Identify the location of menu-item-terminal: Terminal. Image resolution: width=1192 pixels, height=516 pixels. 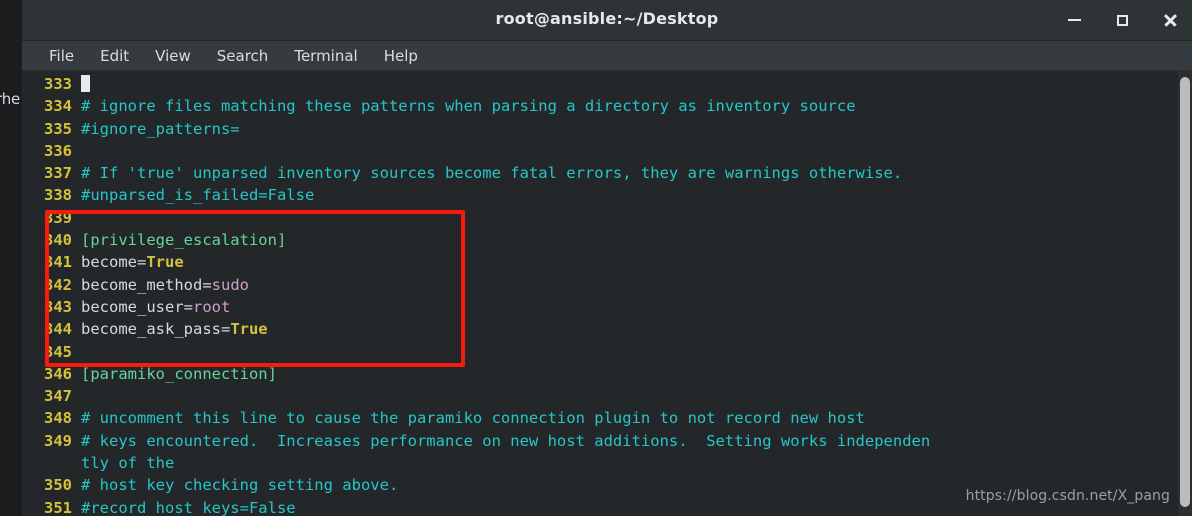
(325, 56).